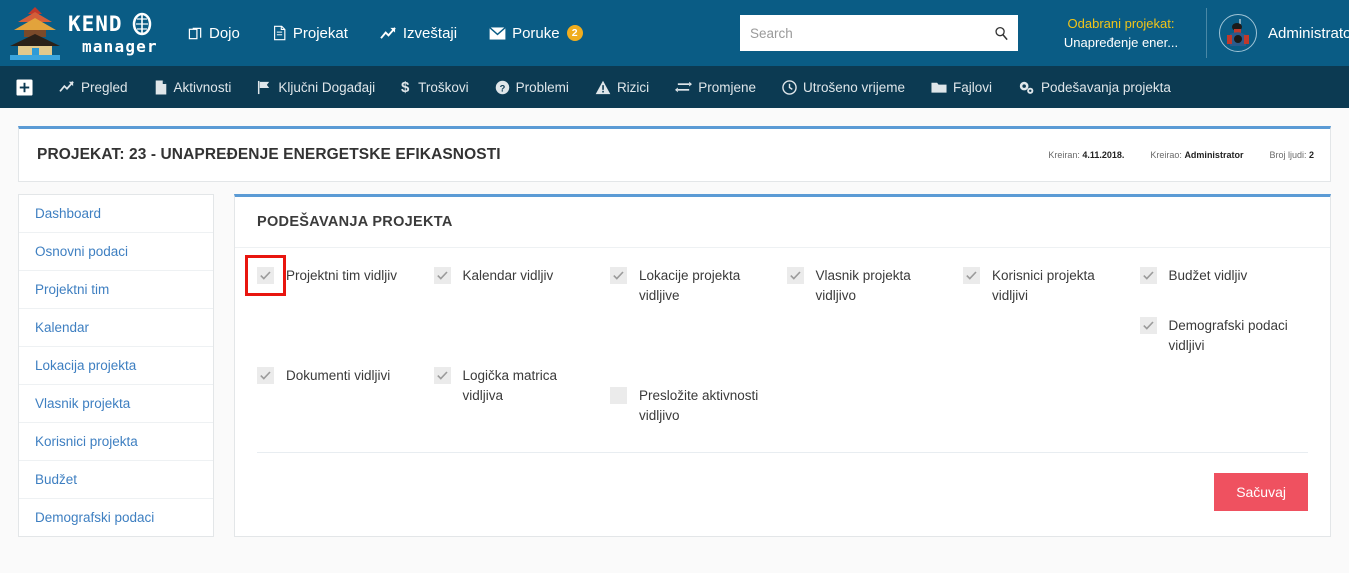 The image size is (1349, 573). I want to click on sidebar-item-demografski-podaci: Demografski podaci, so click(116, 517).